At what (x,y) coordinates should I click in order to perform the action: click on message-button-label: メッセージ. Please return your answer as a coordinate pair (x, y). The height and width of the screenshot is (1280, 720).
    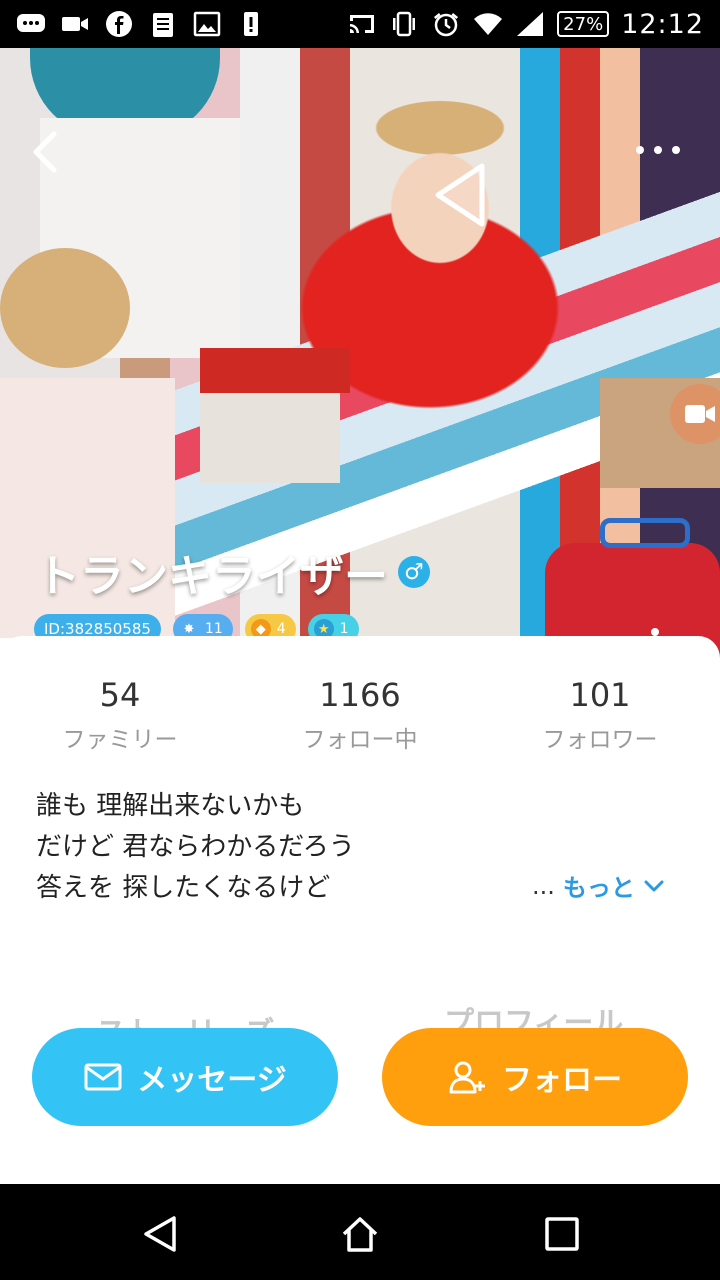
    Looking at the image, I should click on (212, 1080).